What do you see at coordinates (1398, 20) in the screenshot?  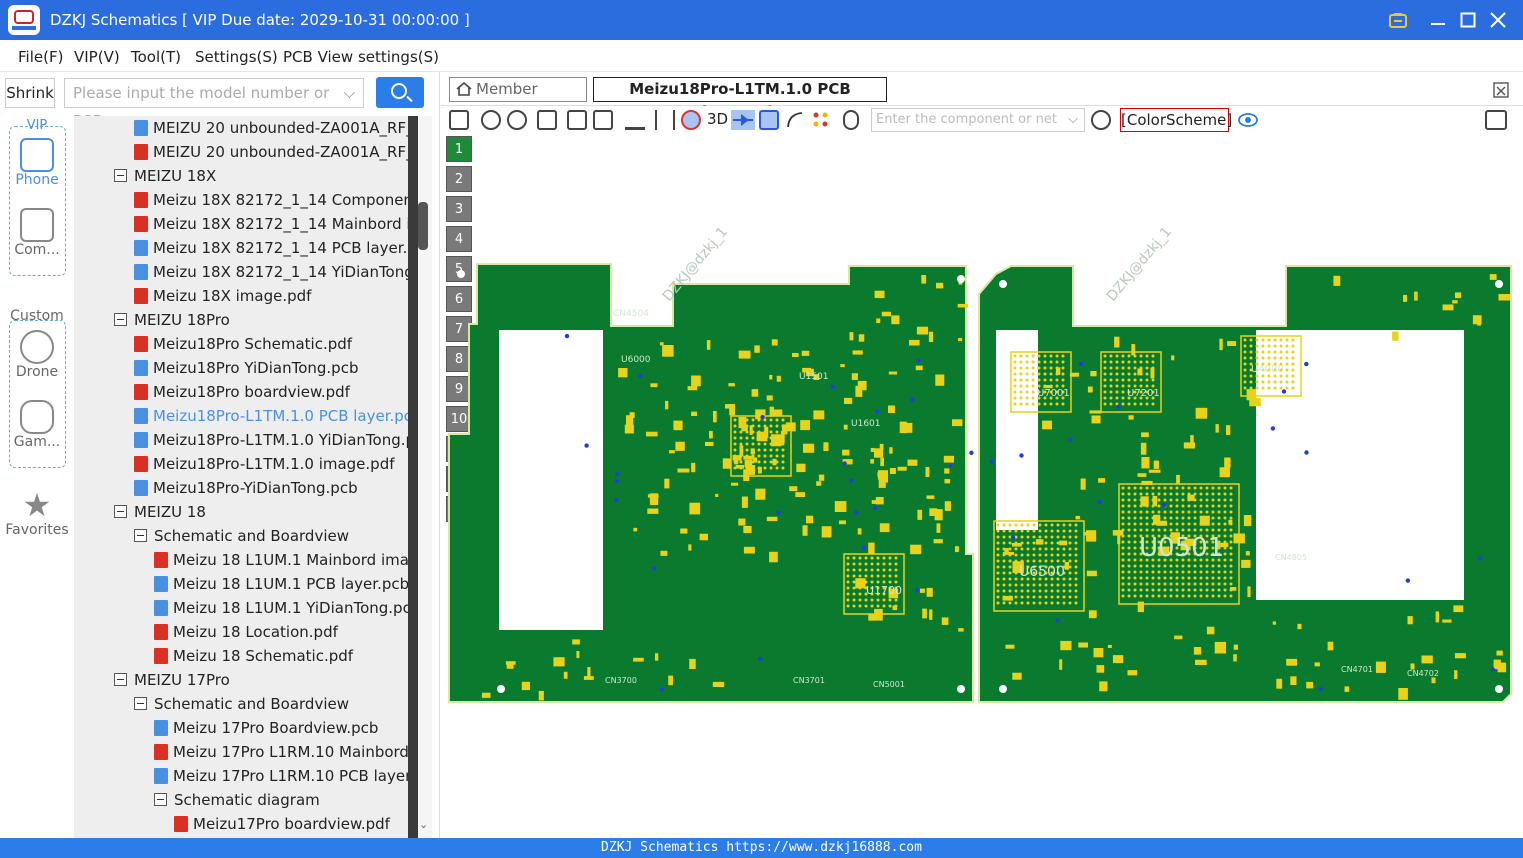 I see `wallet-icon` at bounding box center [1398, 20].